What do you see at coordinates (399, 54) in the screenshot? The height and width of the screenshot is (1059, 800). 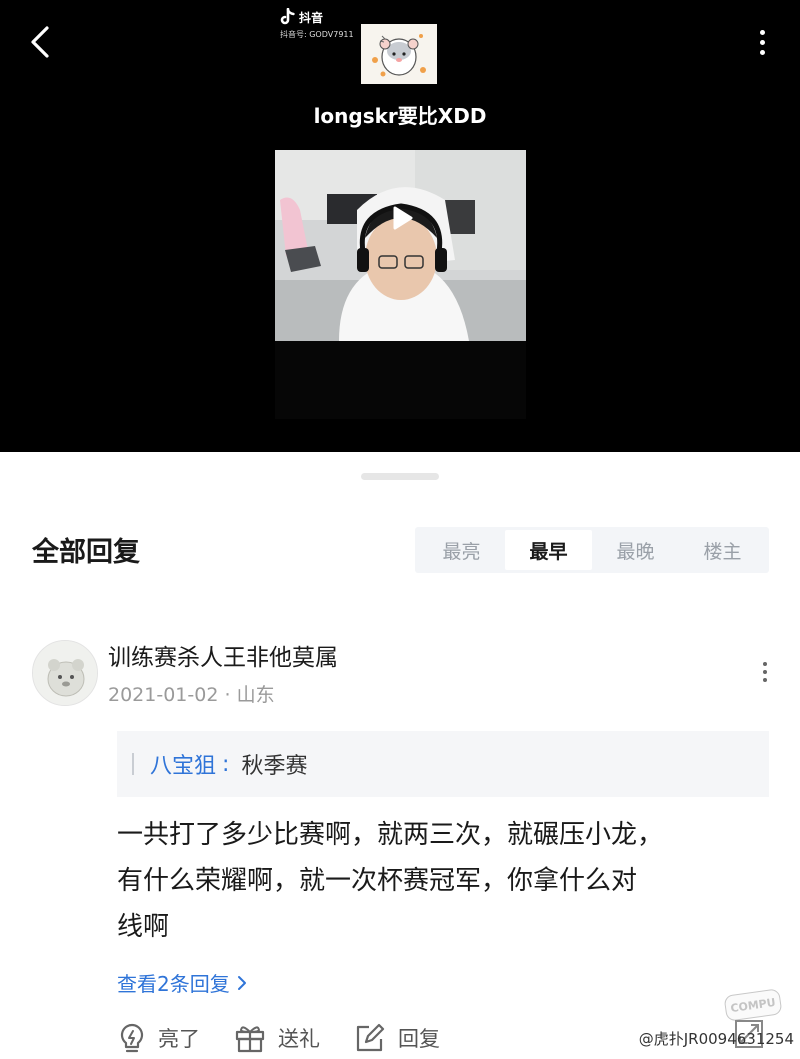 I see `hamster-sticker` at bounding box center [399, 54].